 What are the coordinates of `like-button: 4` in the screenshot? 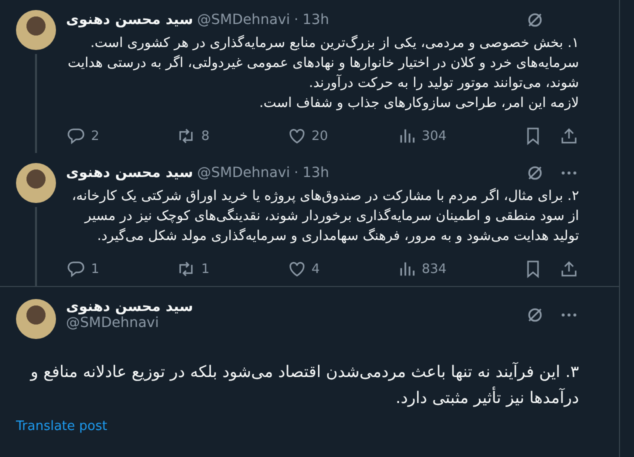 It's located at (341, 269).